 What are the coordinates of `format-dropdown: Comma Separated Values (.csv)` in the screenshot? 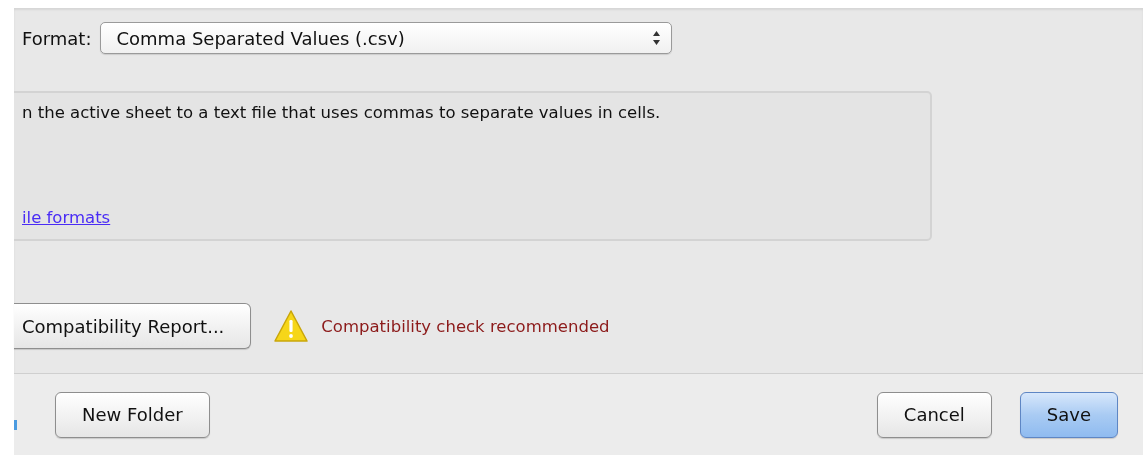 It's located at (385, 38).